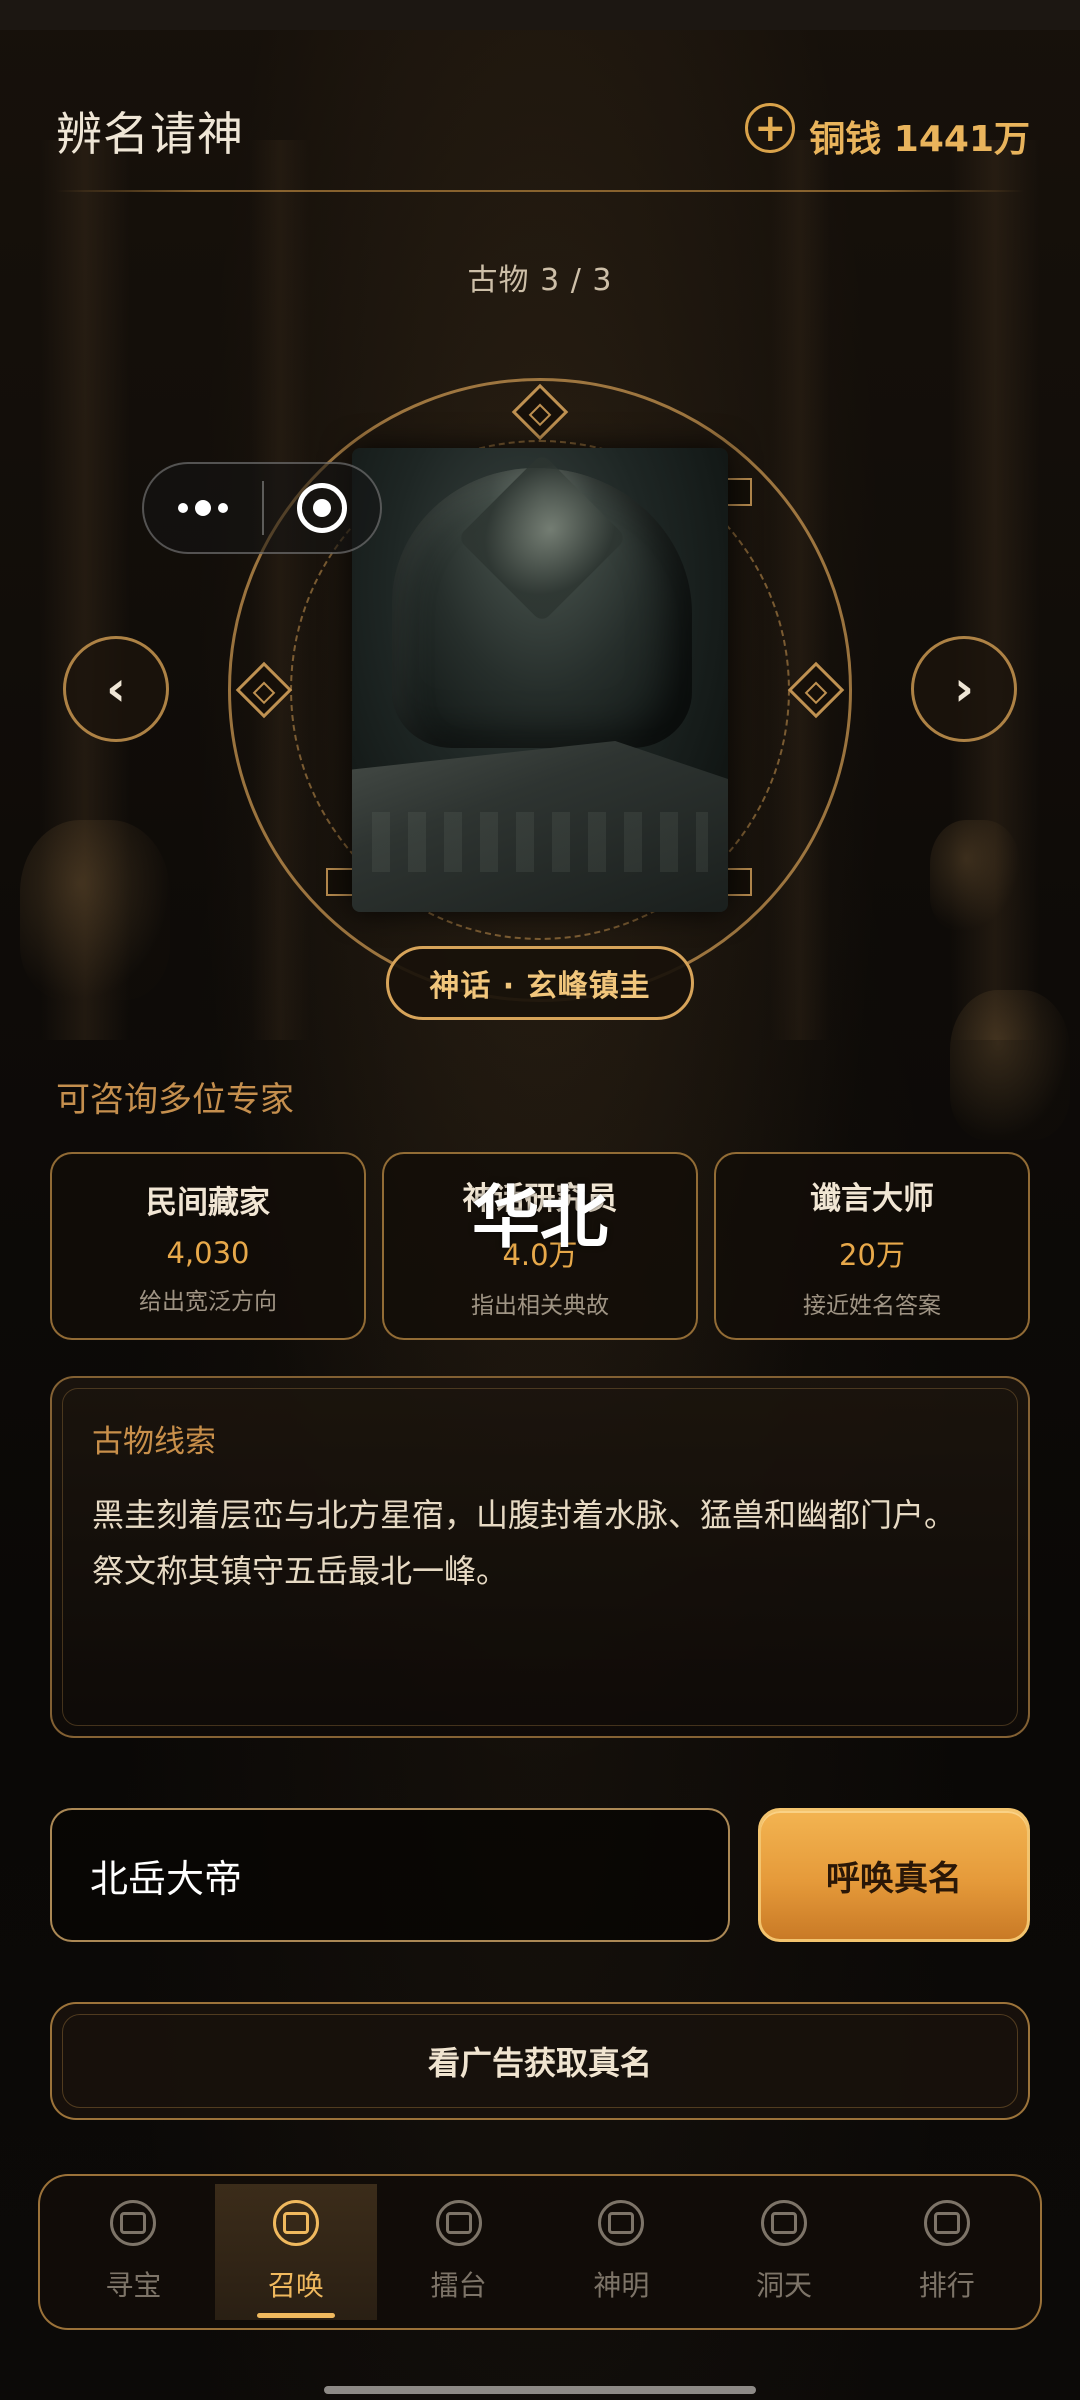  Describe the element at coordinates (150, 134) in the screenshot. I see `page-title: 辨名请神` at that location.